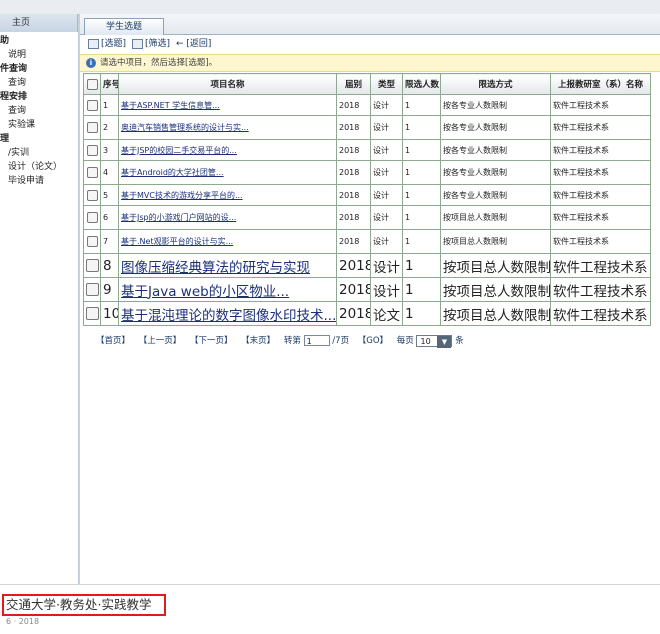 The height and width of the screenshot is (634, 660). What do you see at coordinates (124, 26) in the screenshot?
I see `tab-student-topic-selection: 学生选题` at bounding box center [124, 26].